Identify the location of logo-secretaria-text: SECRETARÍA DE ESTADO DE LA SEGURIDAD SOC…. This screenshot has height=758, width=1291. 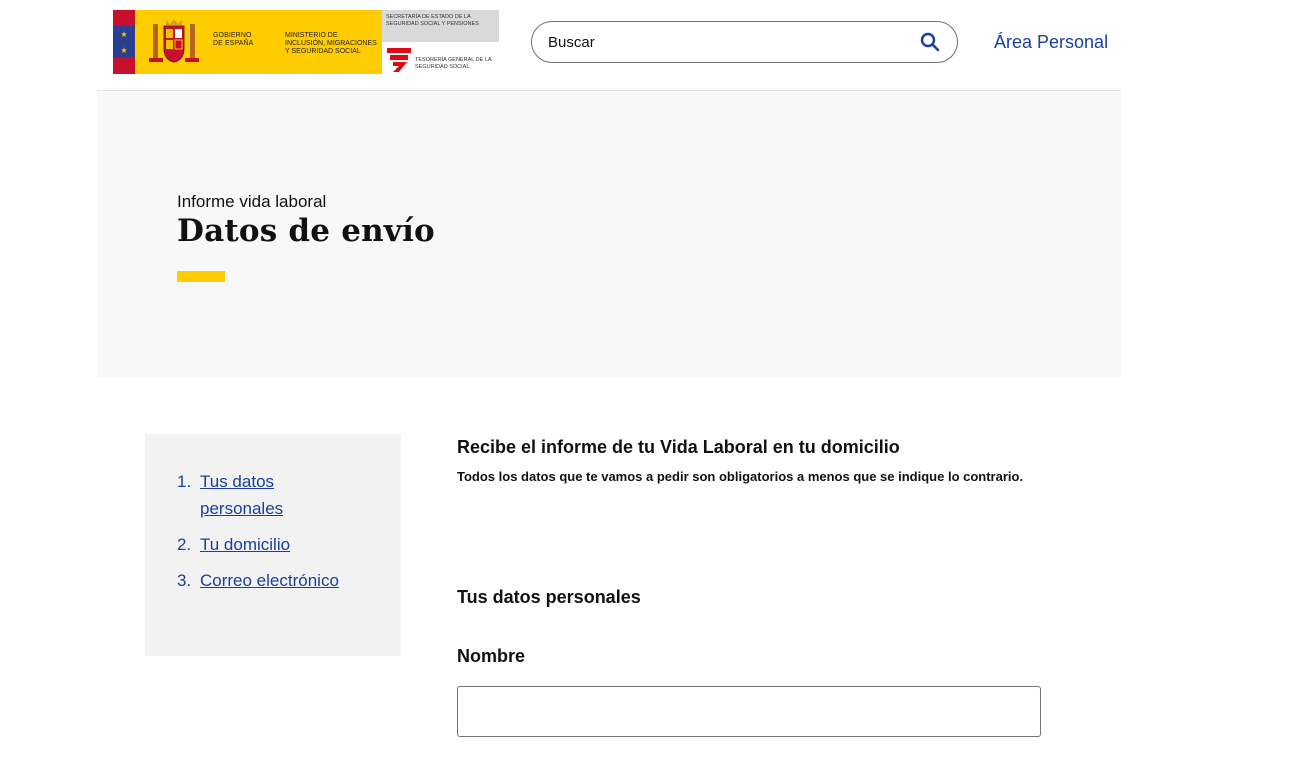
(440, 26).